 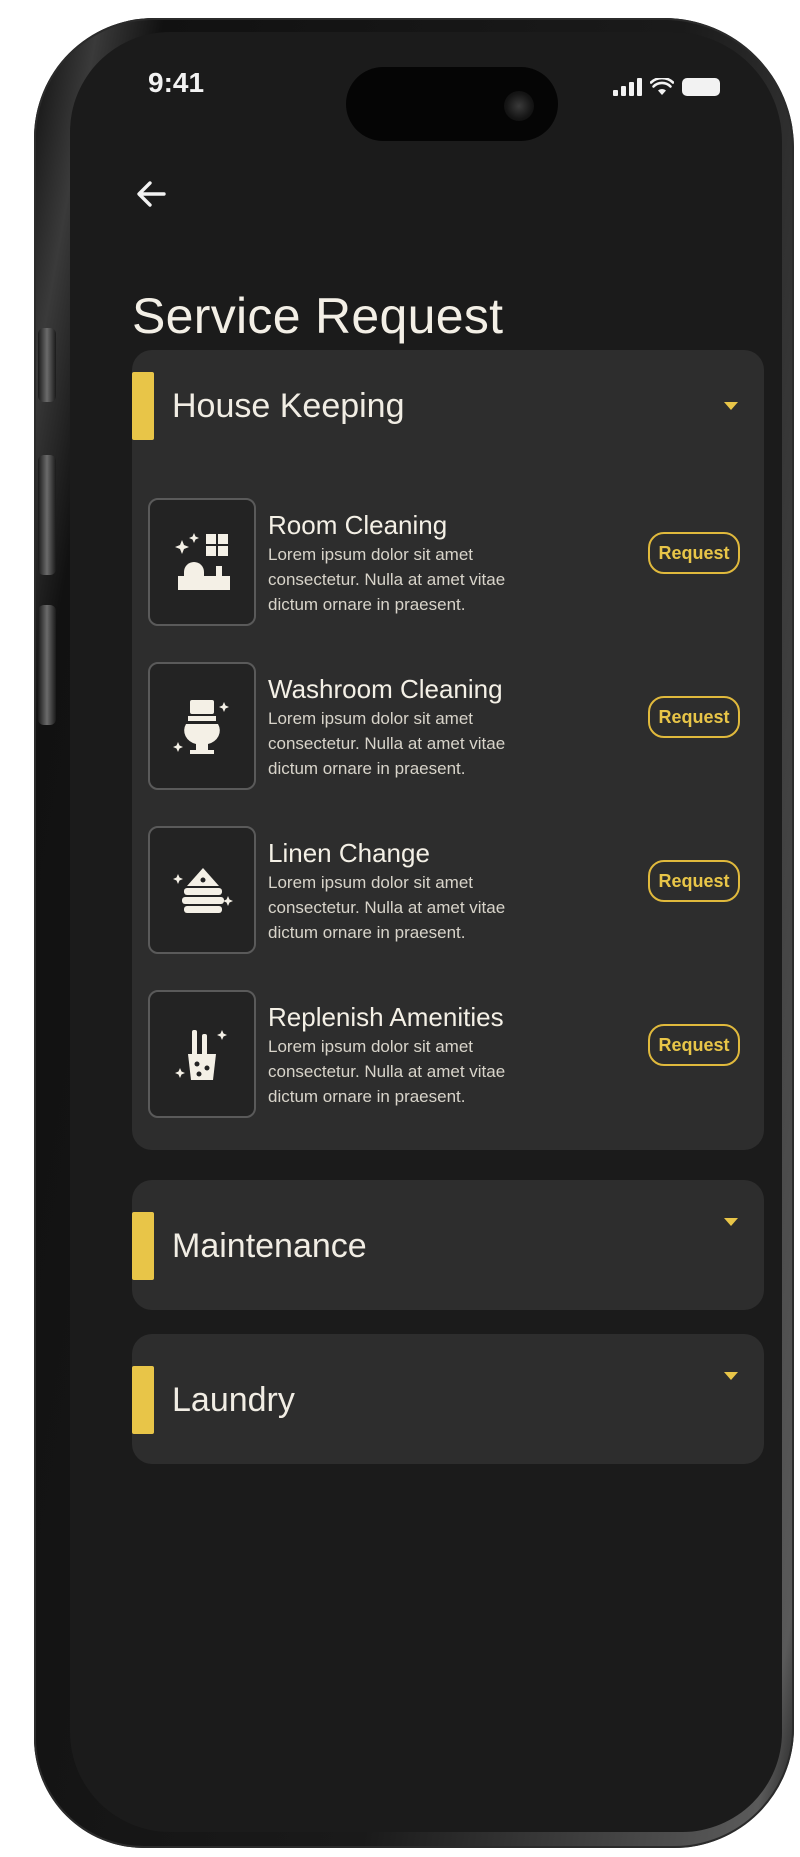 I want to click on toilet-icon-box, so click(x=202, y=726).